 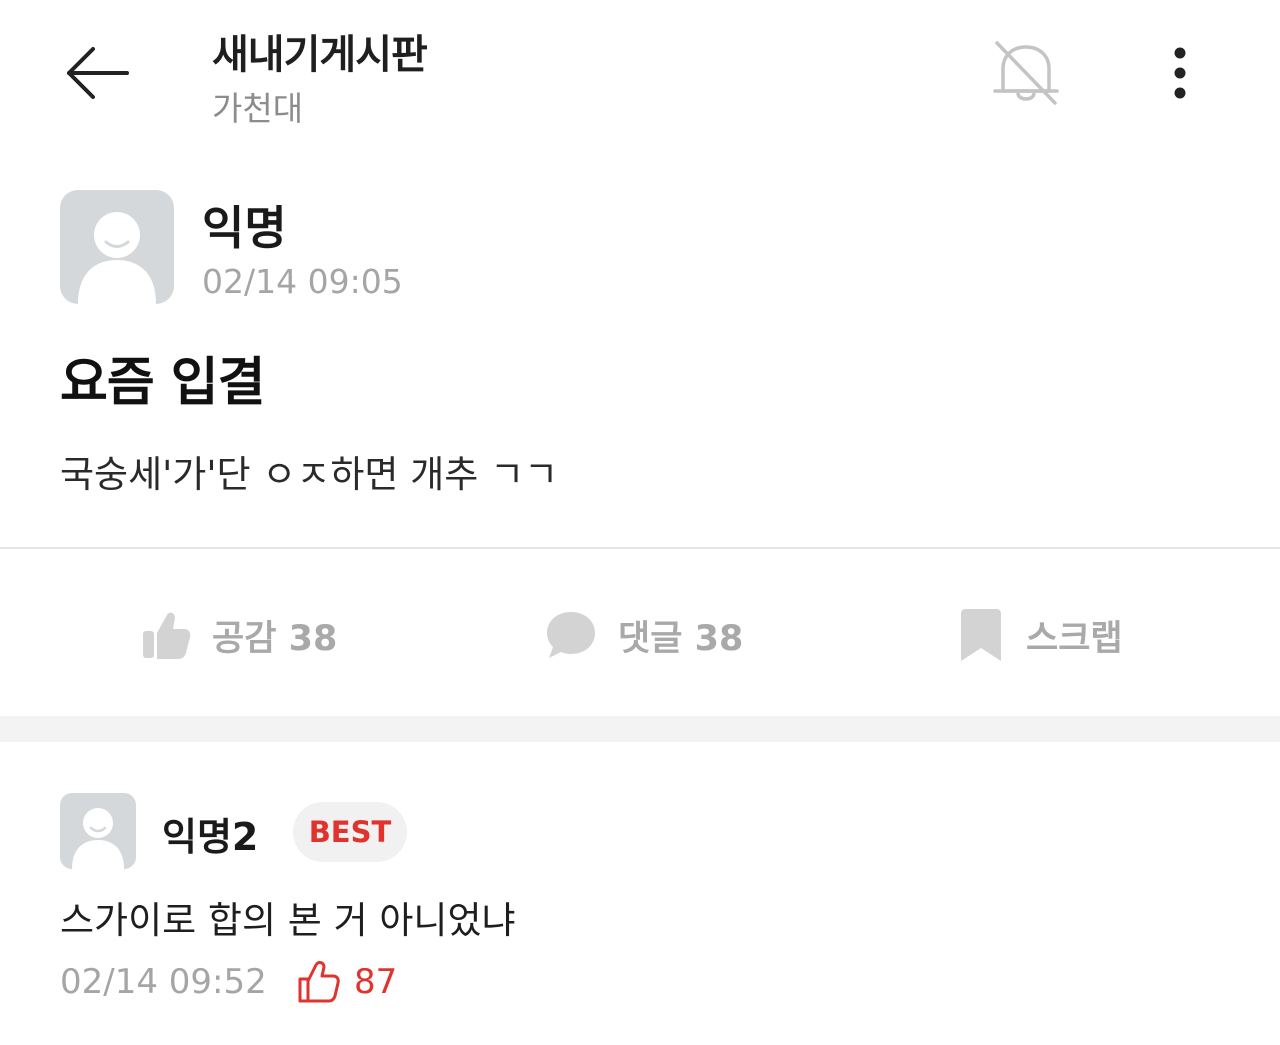 I want to click on divider, so click(x=640, y=548).